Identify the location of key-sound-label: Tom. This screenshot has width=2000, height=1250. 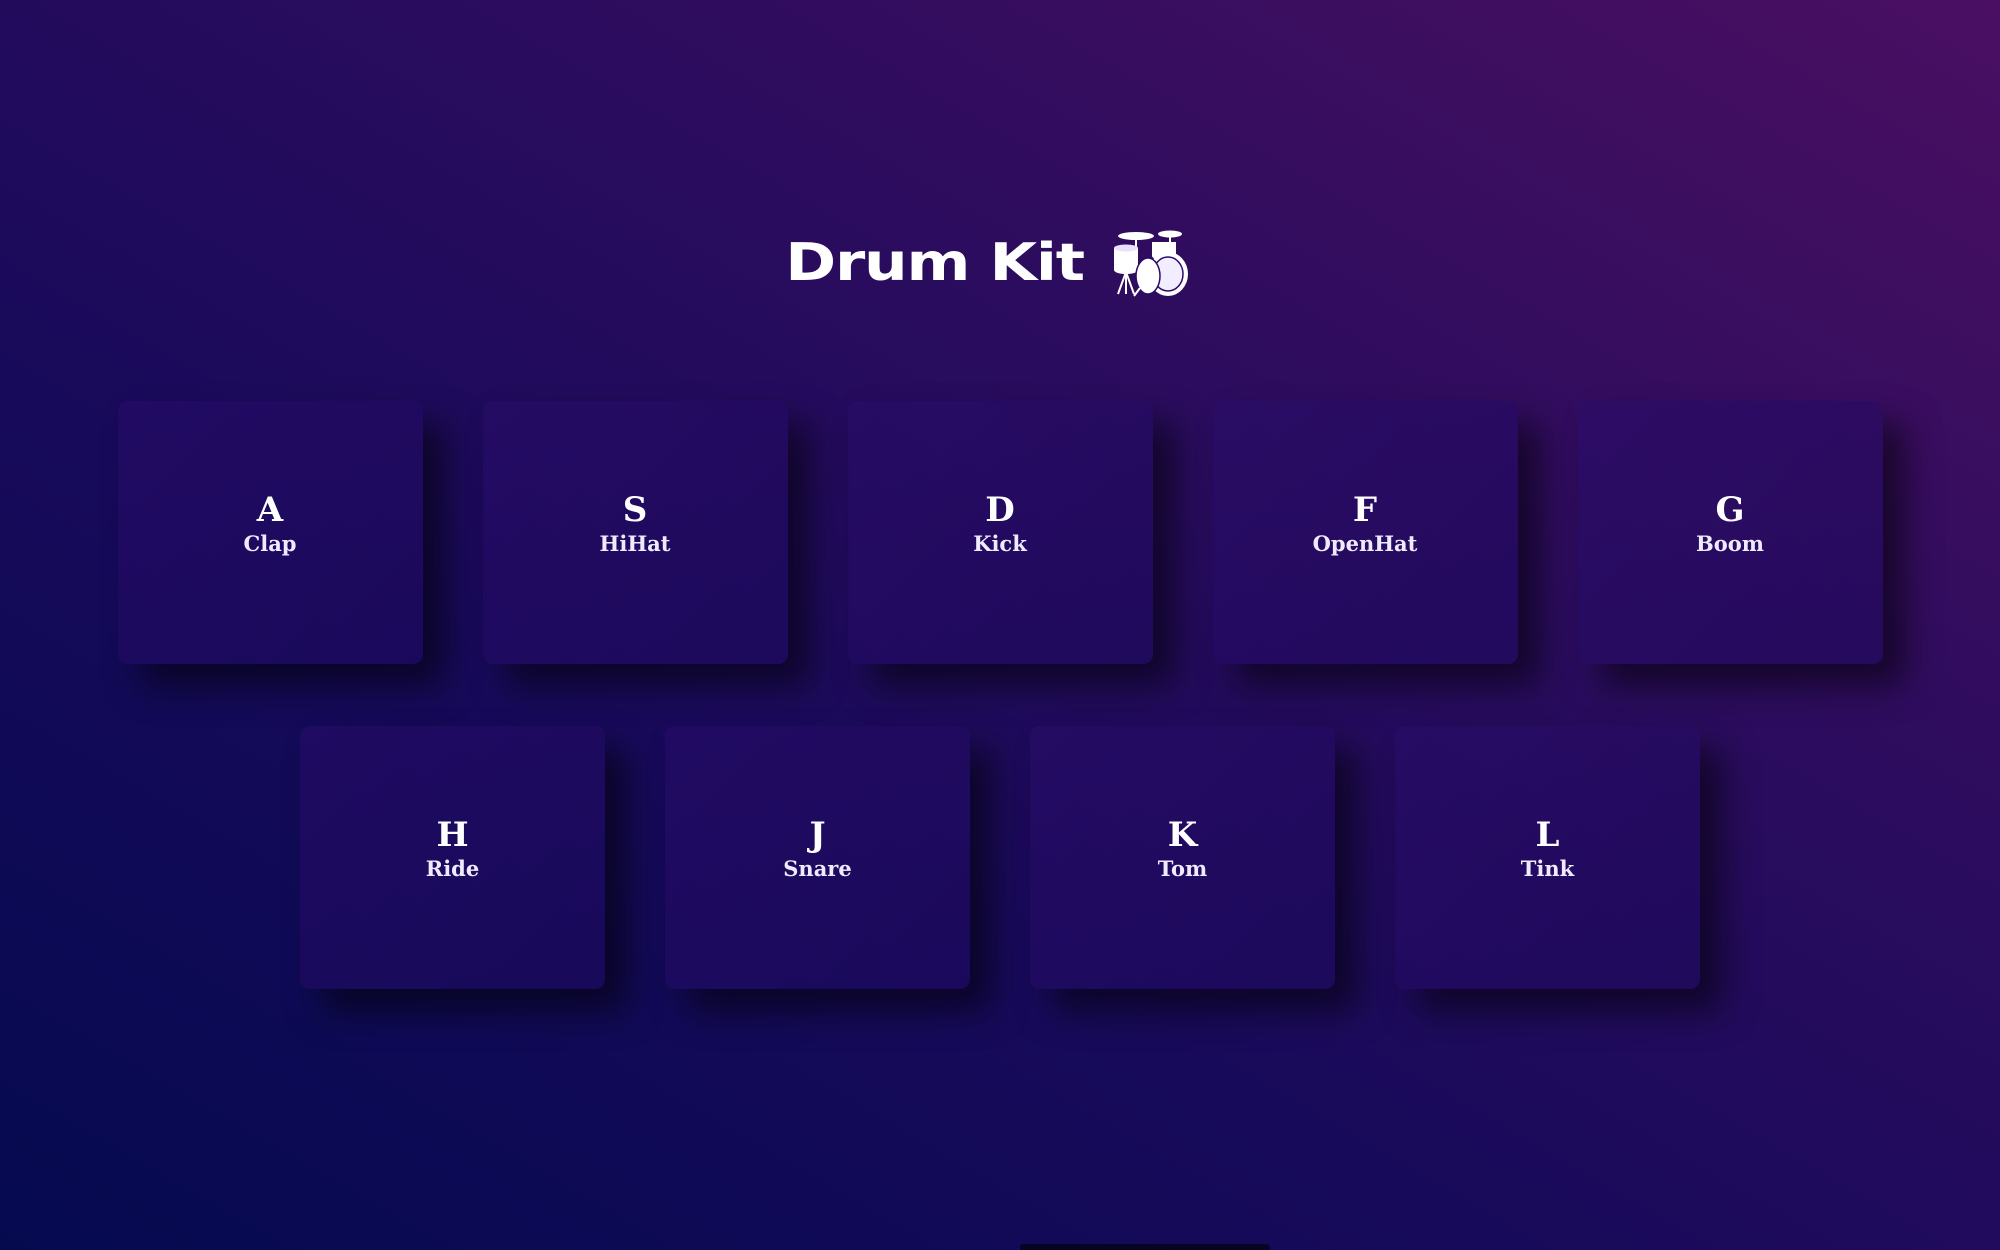
(1182, 868).